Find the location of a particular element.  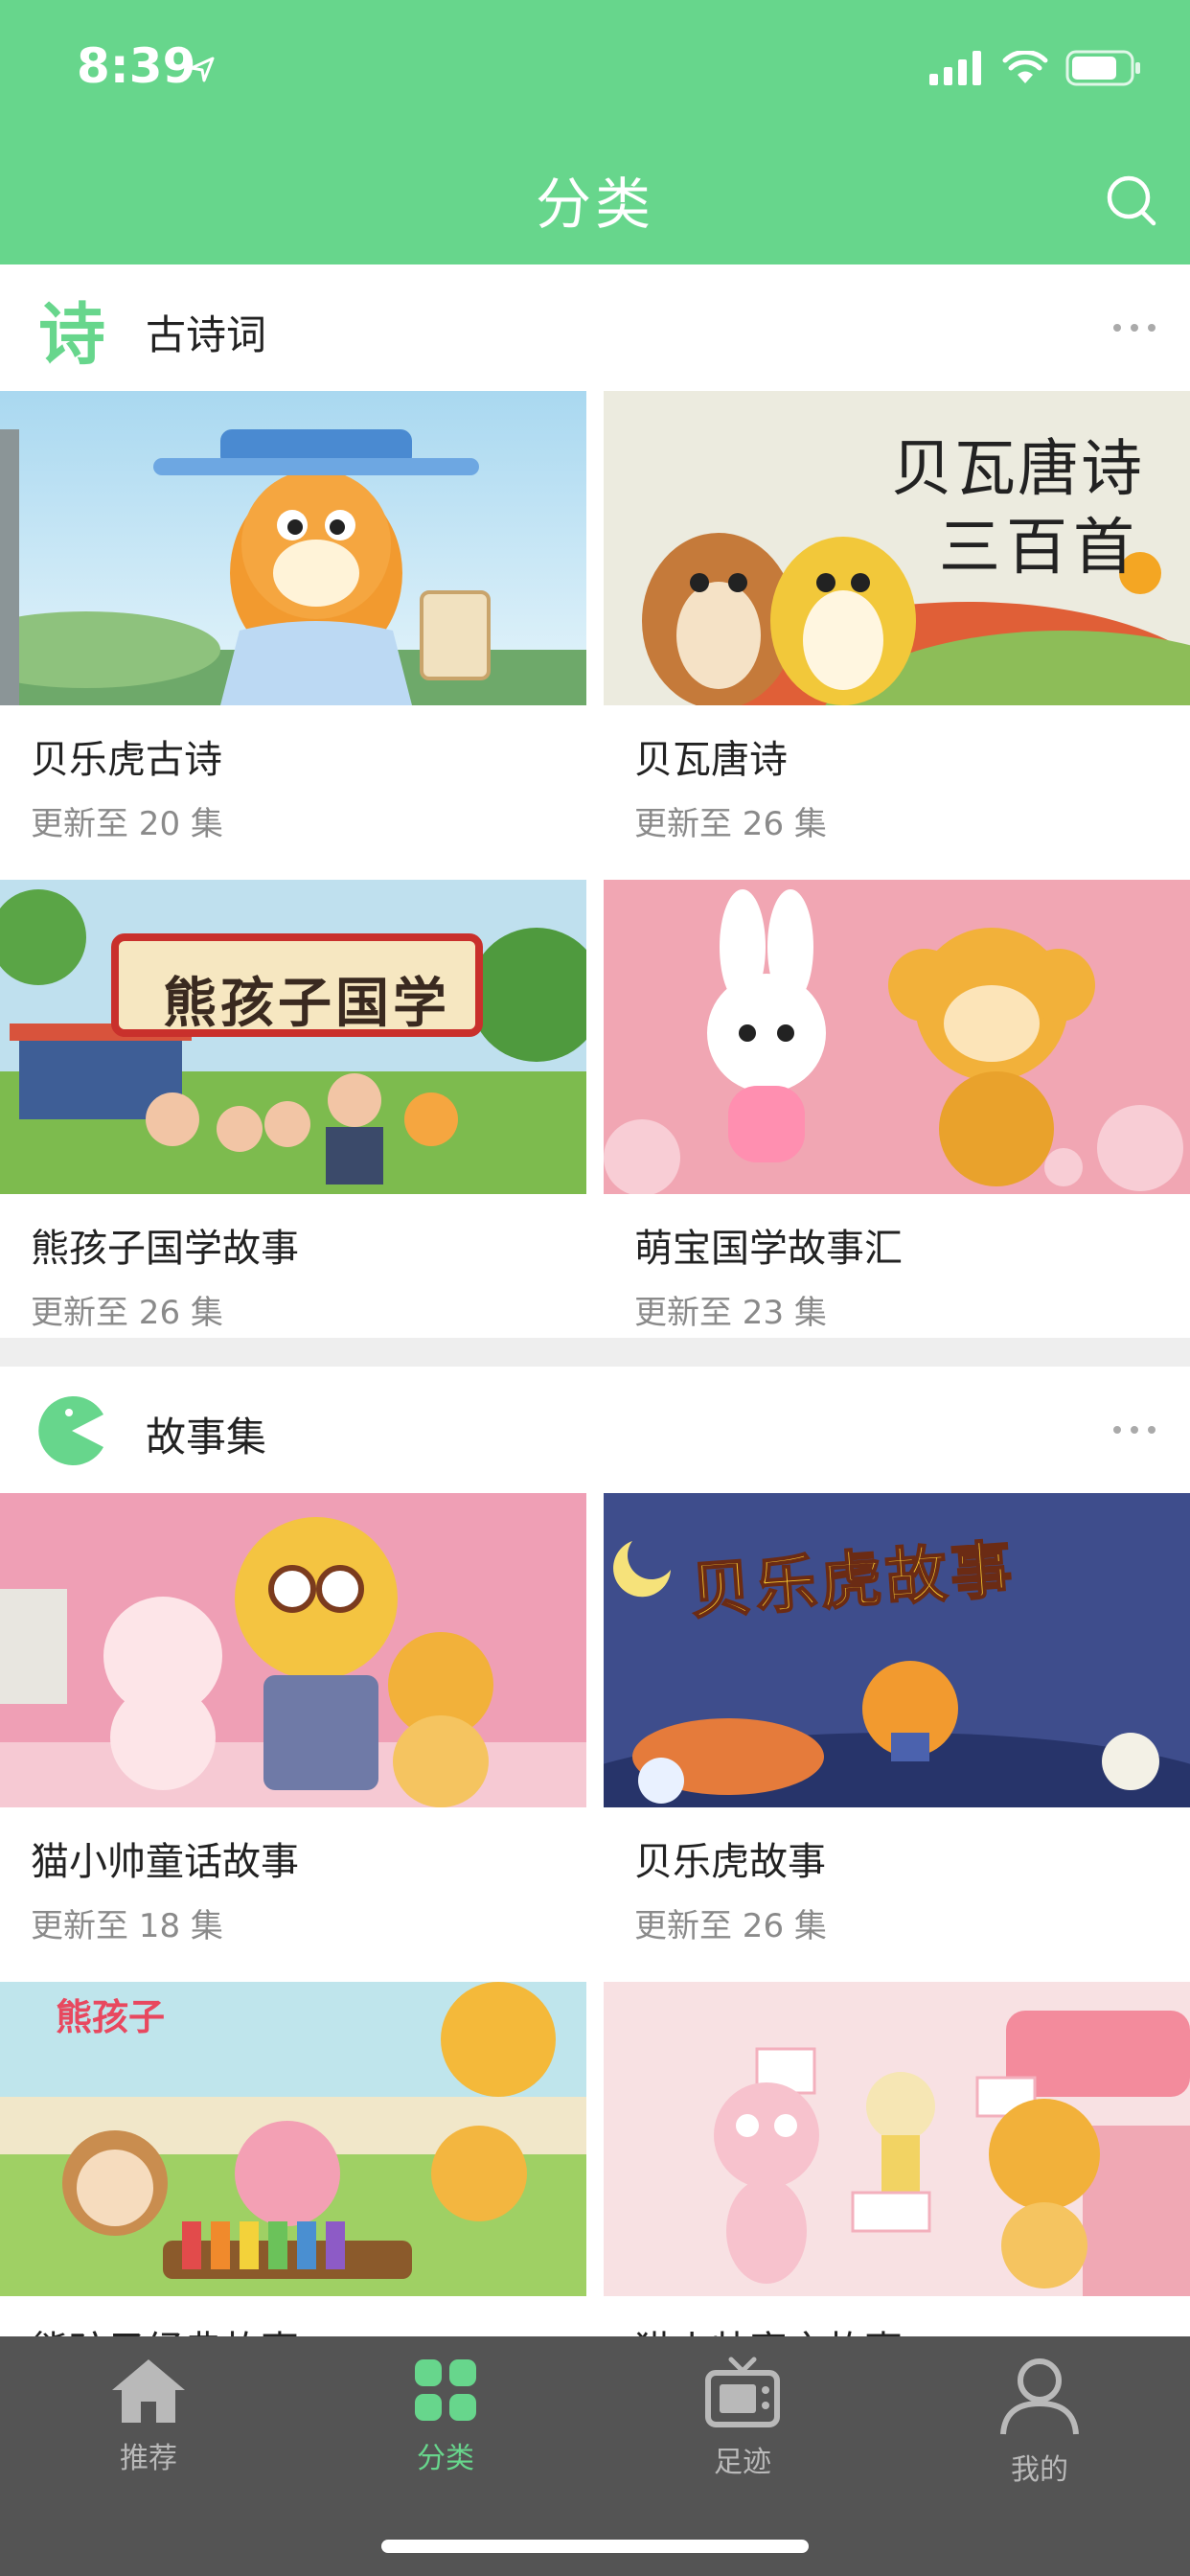

poetry-section-icon: 诗 is located at coordinates (72, 333).